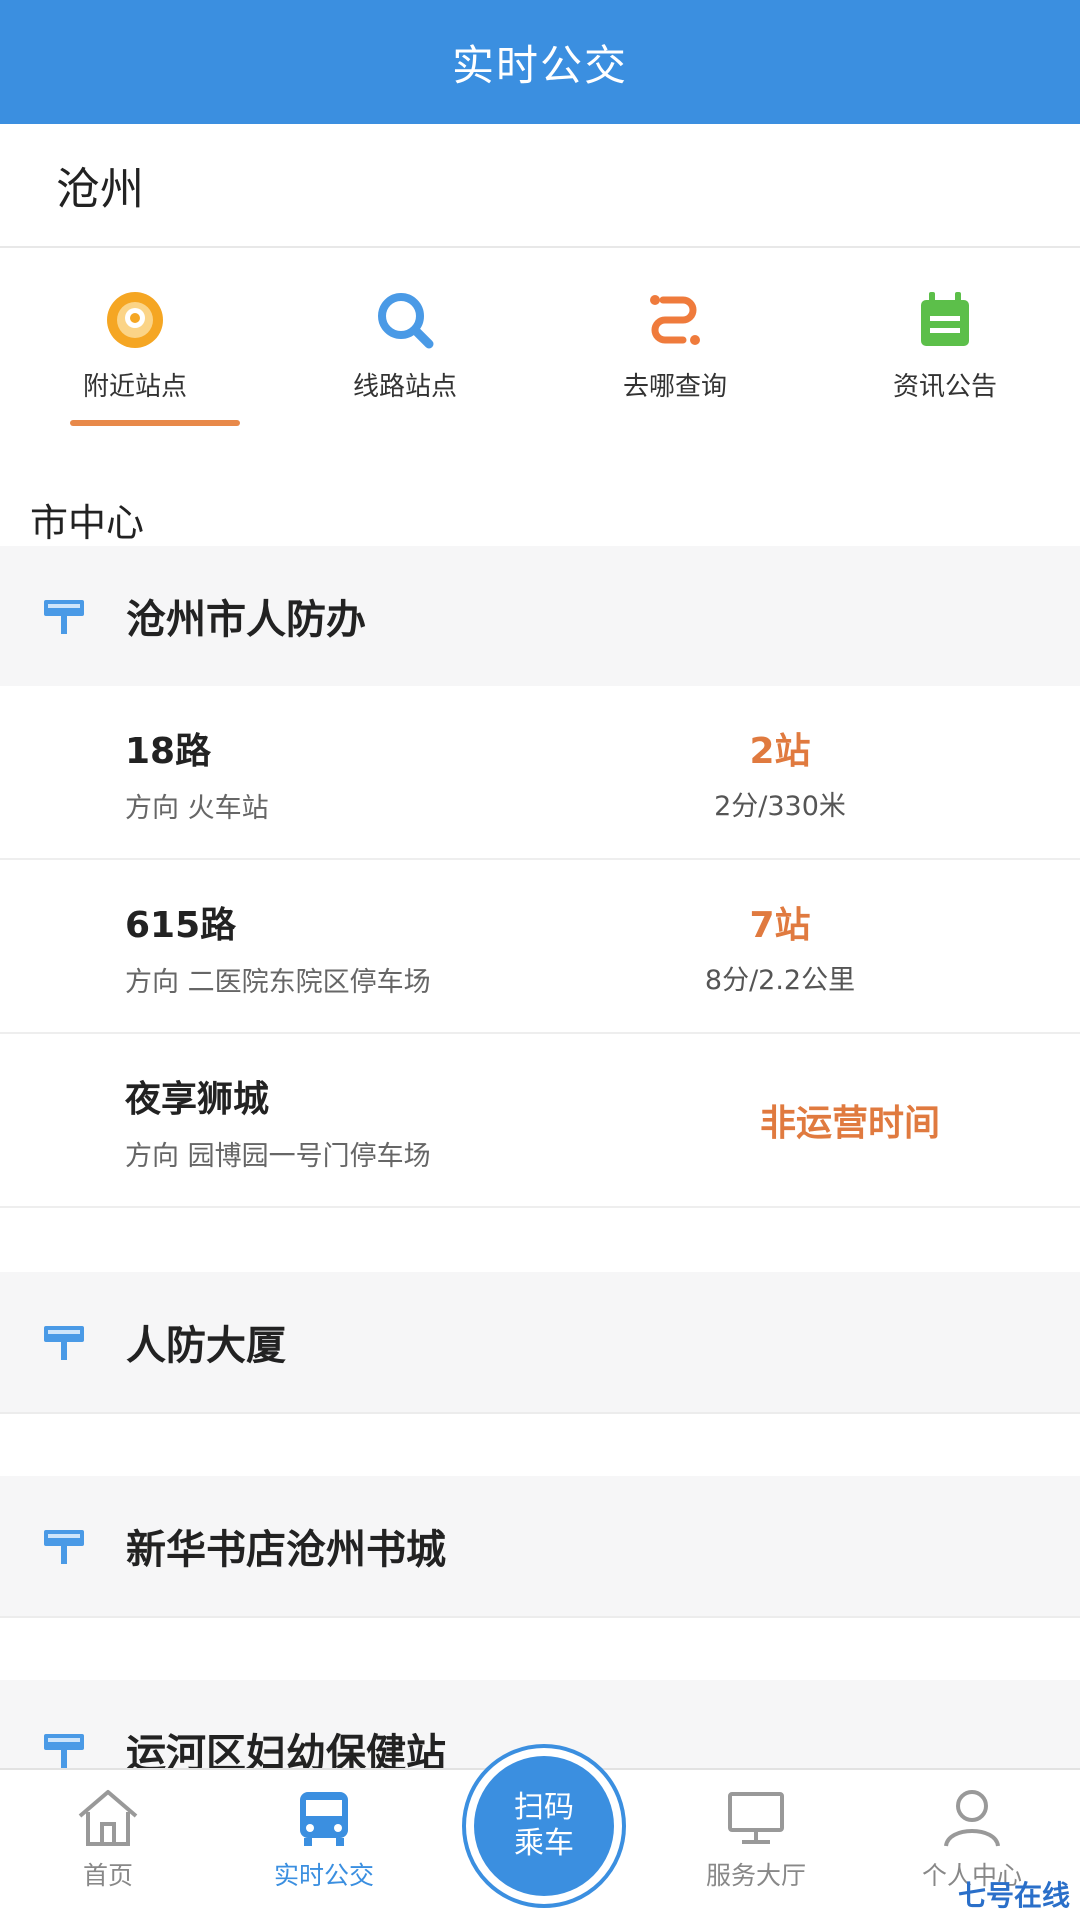 The image size is (1080, 1922). Describe the element at coordinates (849, 1123) in the screenshot. I see `service-status: 非运营时间` at that location.